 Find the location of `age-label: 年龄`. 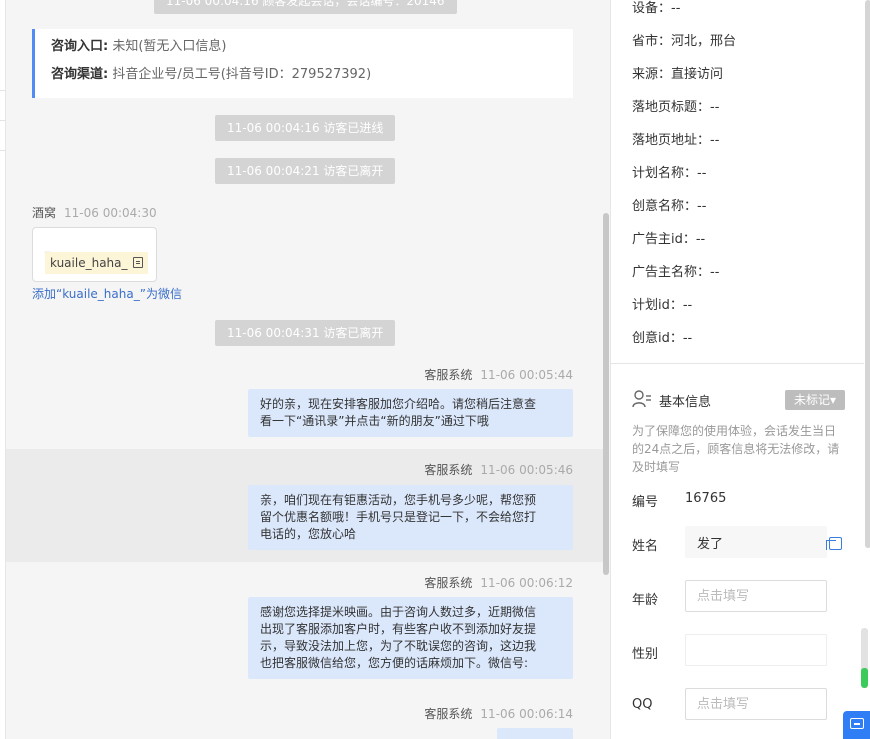

age-label: 年龄 is located at coordinates (645, 600).